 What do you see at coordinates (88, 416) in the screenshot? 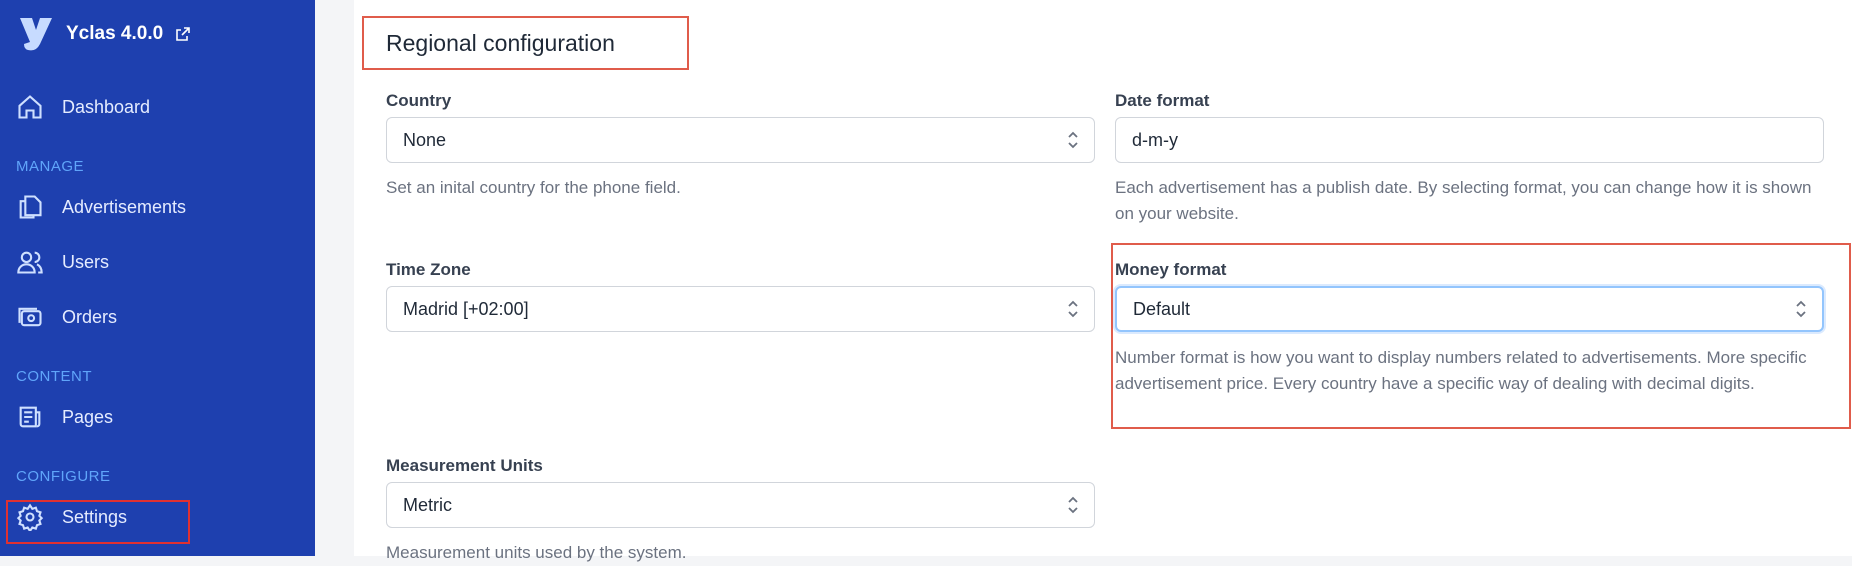
I see `sidebar-item-label: Pages` at bounding box center [88, 416].